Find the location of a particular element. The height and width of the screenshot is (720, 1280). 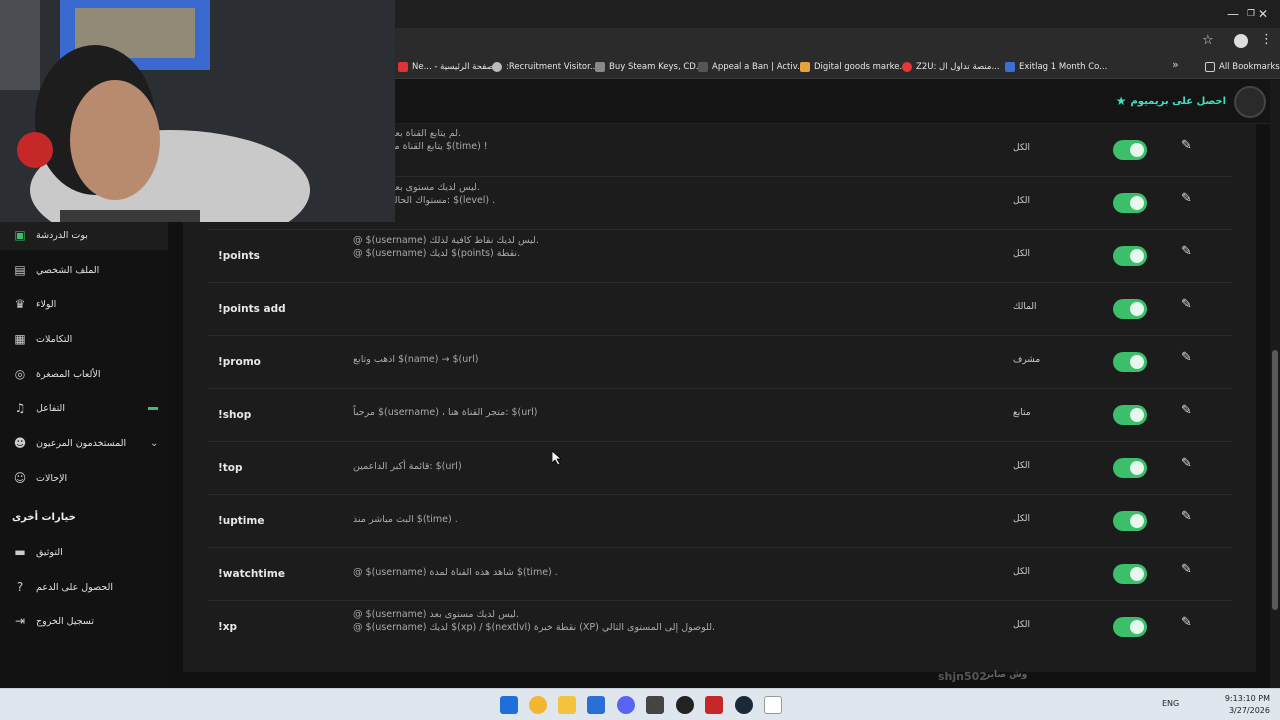

sidebar-item-chatbot: ▣ بوت الدردشة is located at coordinates (84, 235).